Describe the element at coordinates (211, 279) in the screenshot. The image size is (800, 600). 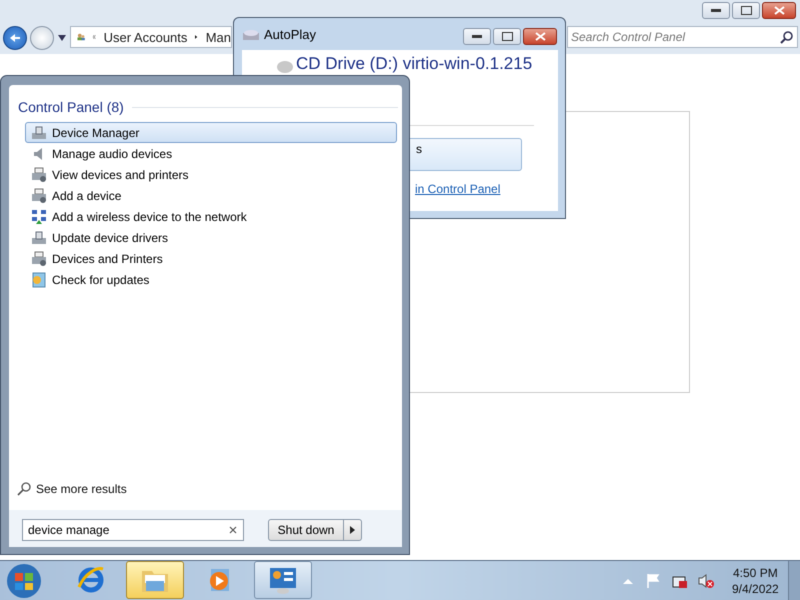
I see `result-item: Check for updates` at that location.